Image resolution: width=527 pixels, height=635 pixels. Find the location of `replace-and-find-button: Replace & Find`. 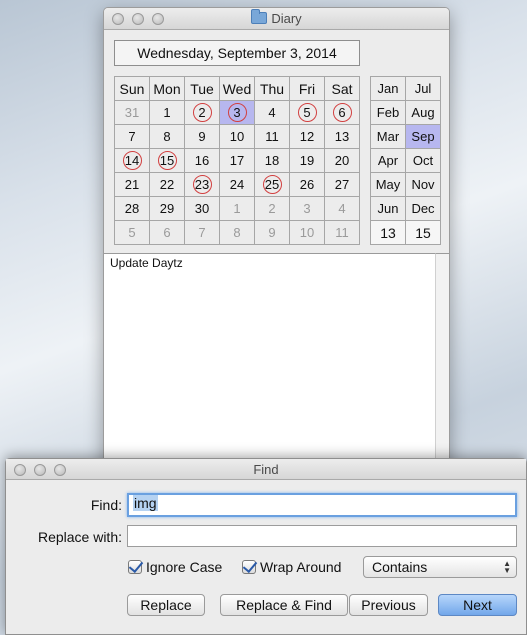

replace-and-find-button: Replace & Find is located at coordinates (284, 605).